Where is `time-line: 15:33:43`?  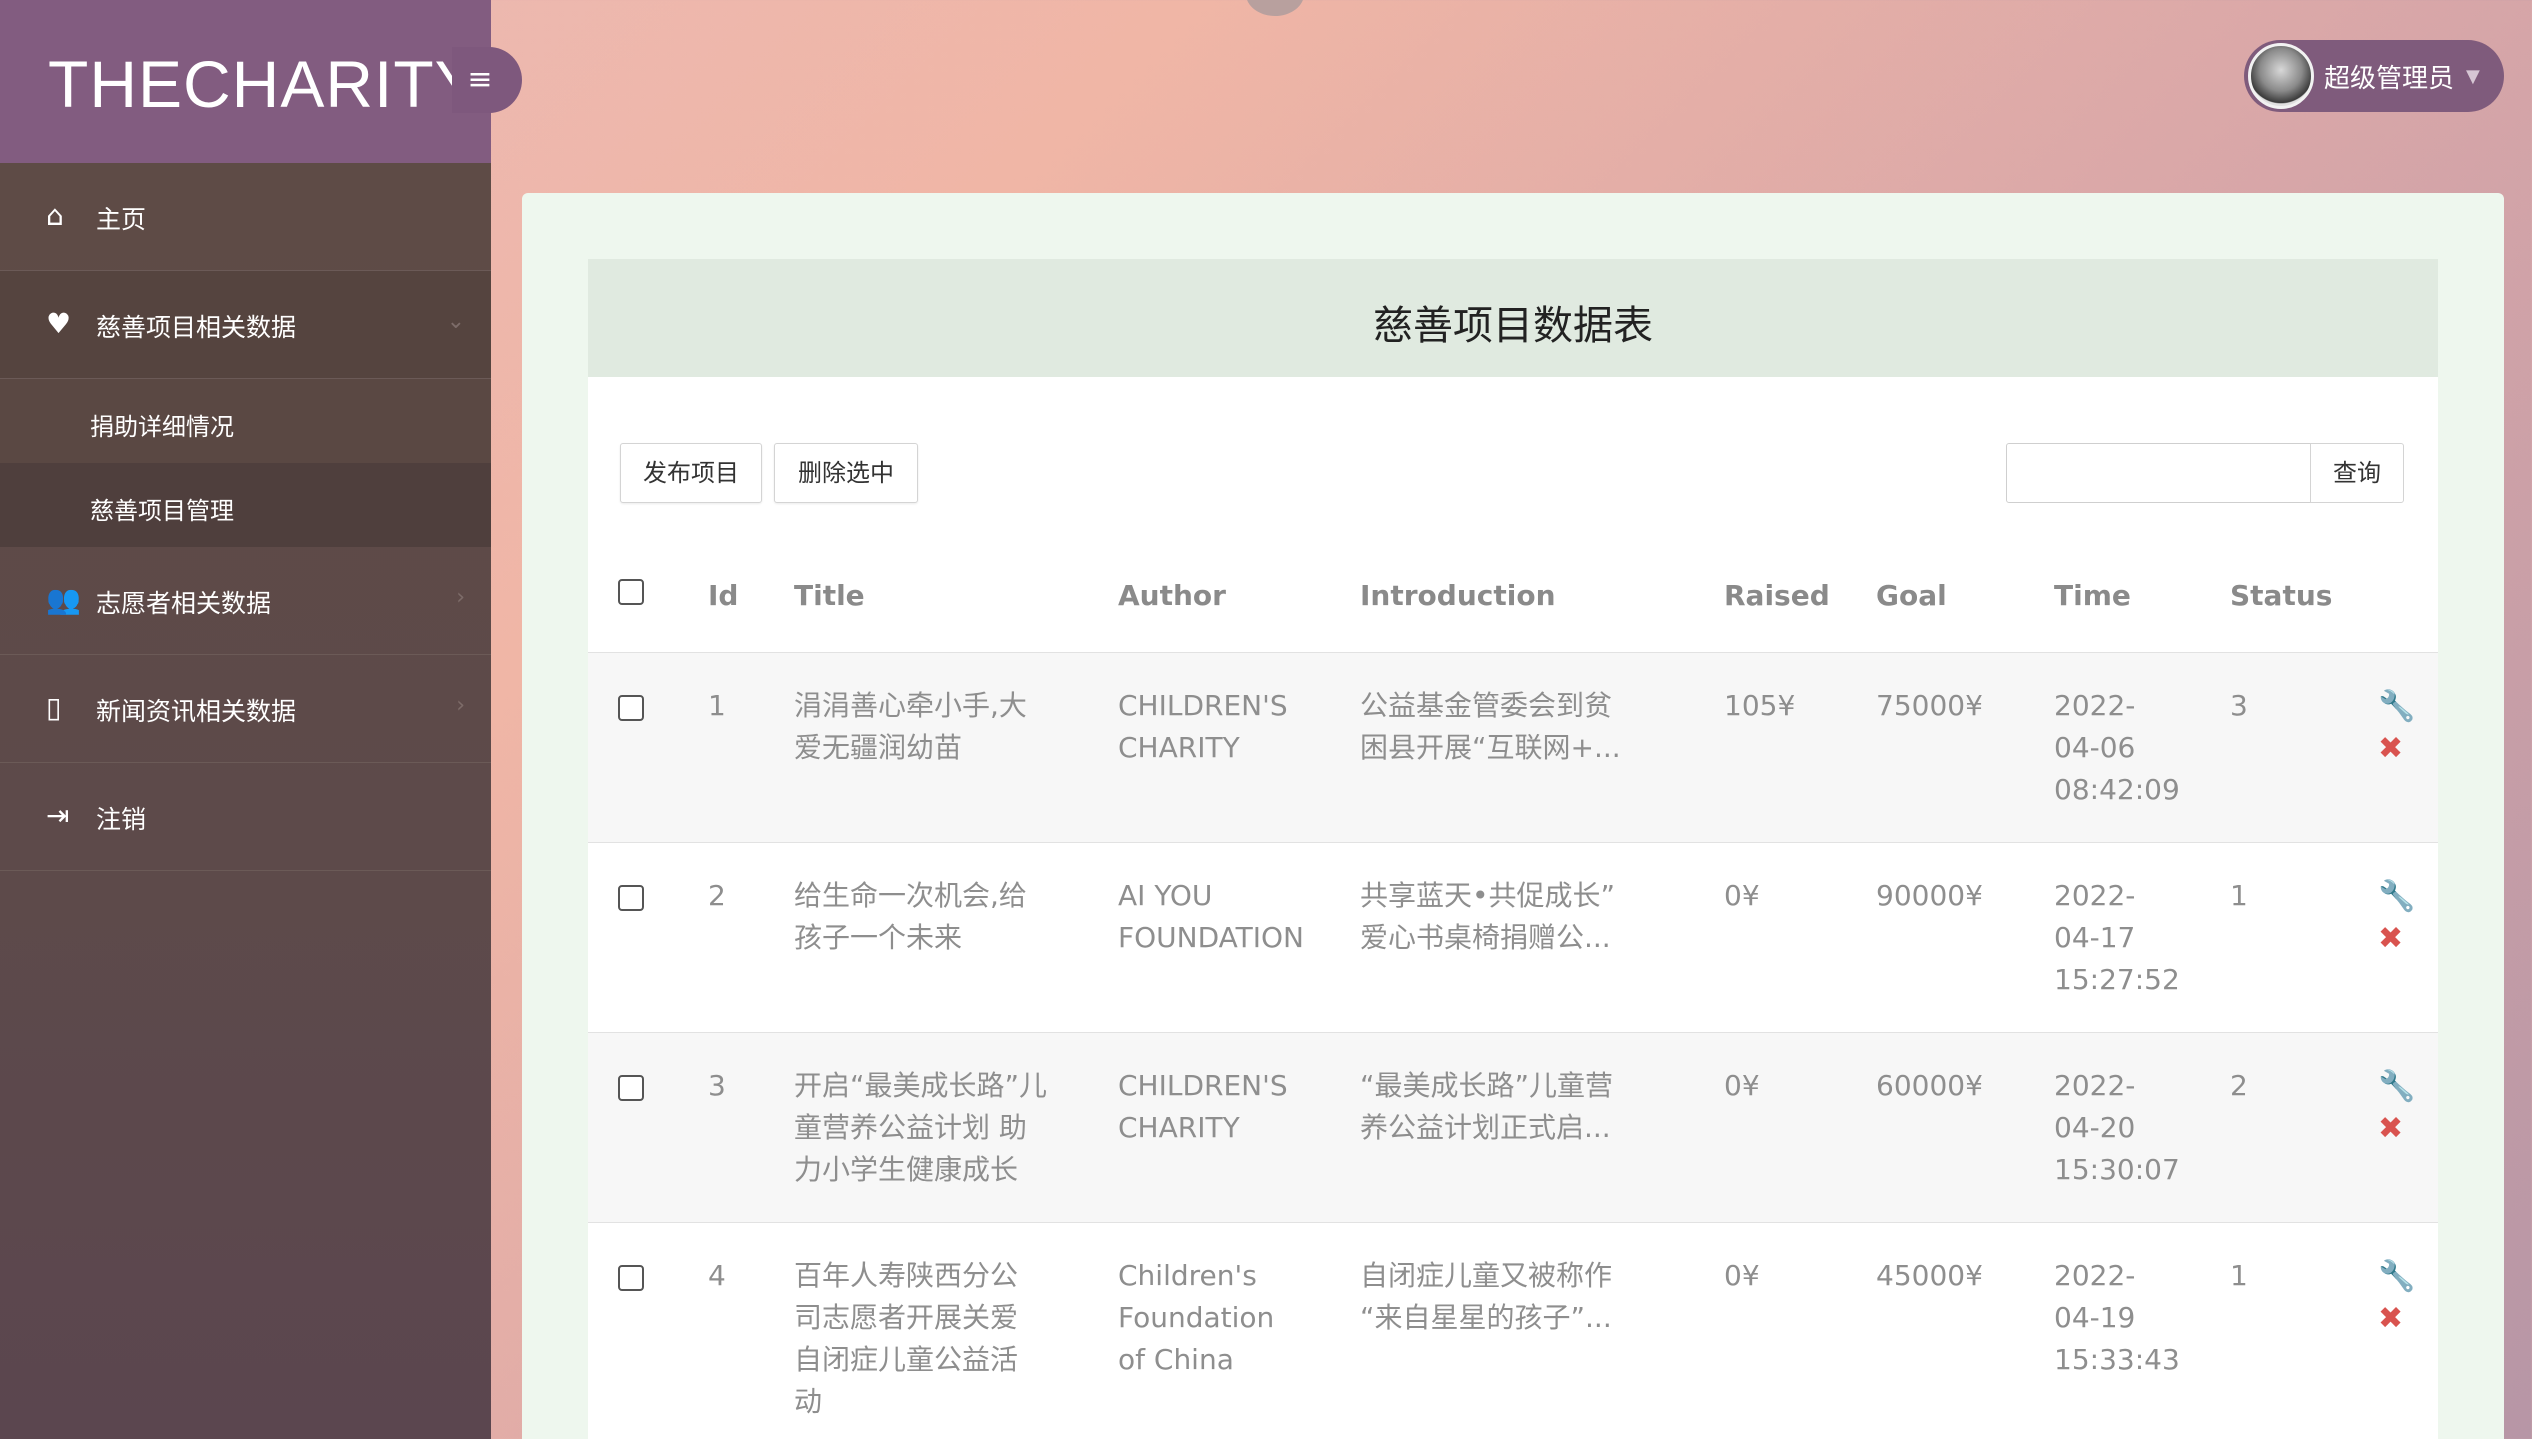
time-line: 15:33:43 is located at coordinates (2117, 1359).